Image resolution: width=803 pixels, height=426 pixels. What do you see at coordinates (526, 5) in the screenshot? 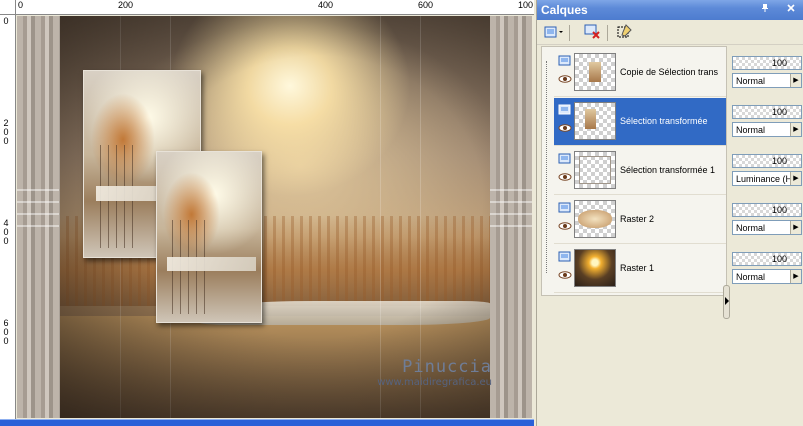
I see `ruler-label: 100` at bounding box center [526, 5].